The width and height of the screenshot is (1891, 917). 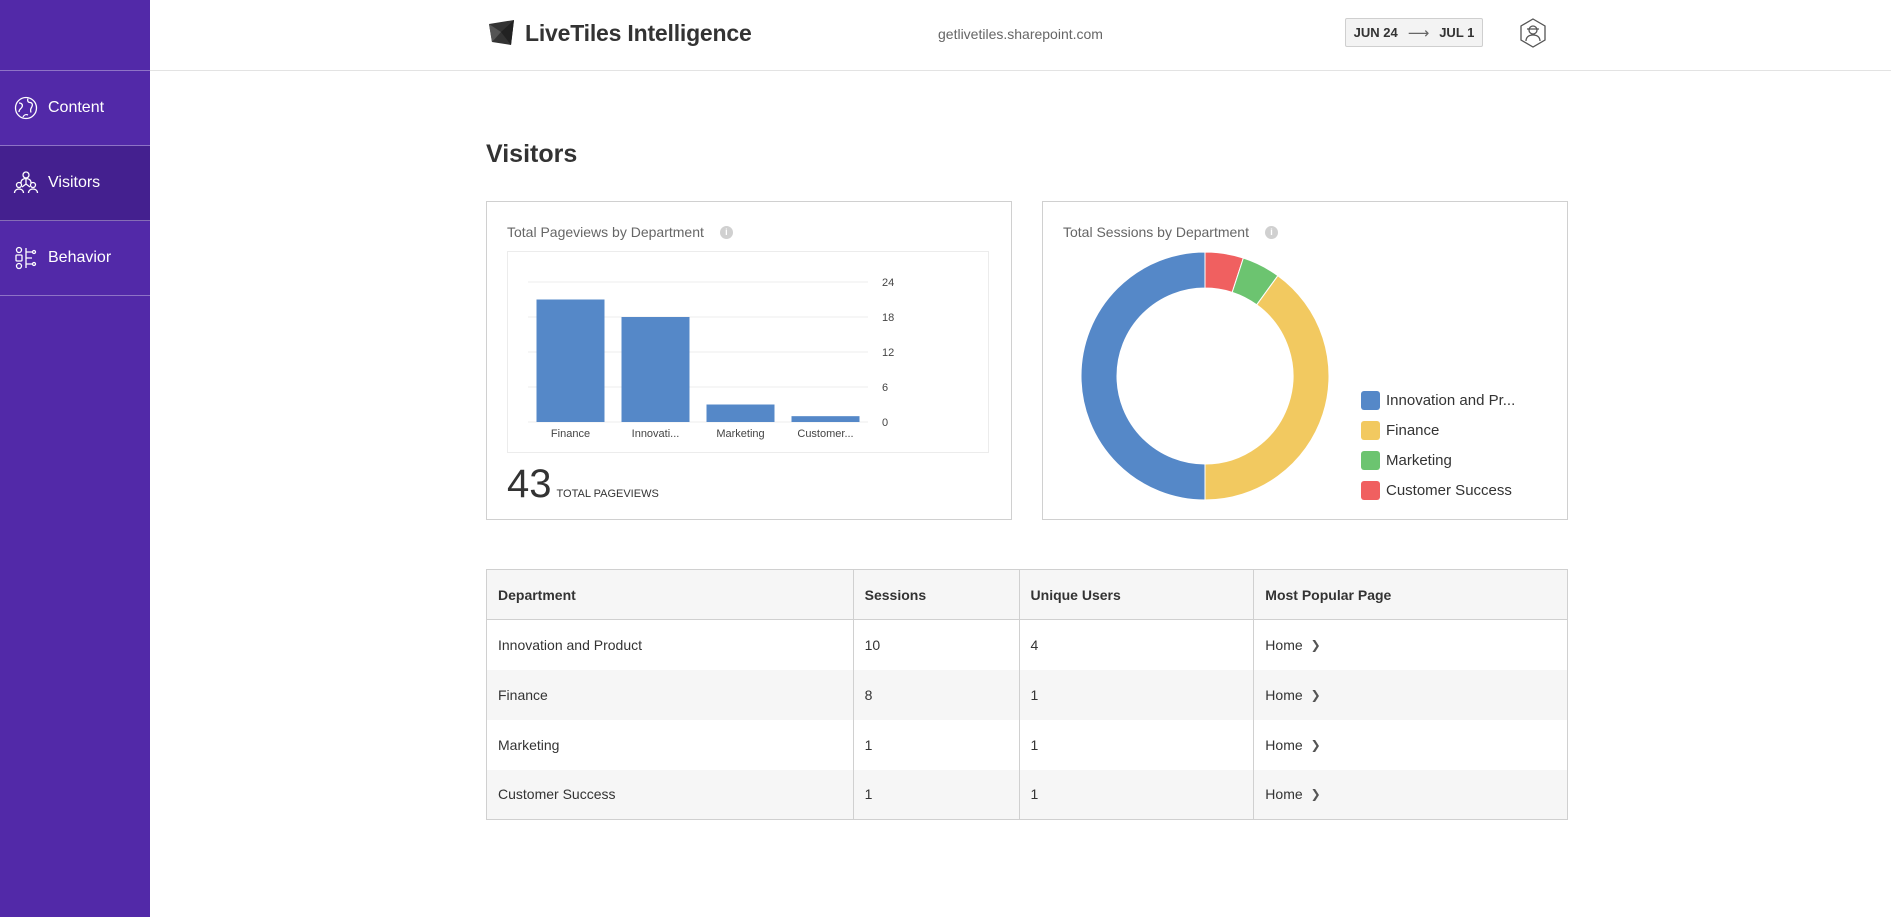 What do you see at coordinates (1156, 232) in the screenshot?
I see `sessions-card-title: Total Sessions by Department` at bounding box center [1156, 232].